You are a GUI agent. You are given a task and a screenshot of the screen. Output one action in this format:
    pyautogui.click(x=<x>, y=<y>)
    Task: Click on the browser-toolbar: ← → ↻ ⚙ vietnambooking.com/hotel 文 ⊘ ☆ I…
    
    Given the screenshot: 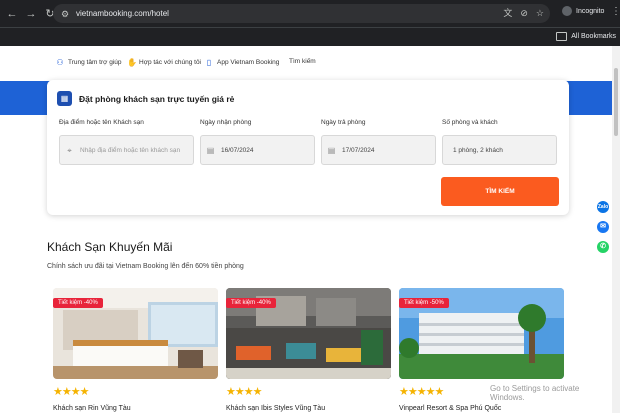 What is the action you would take?
    pyautogui.click(x=310, y=13)
    